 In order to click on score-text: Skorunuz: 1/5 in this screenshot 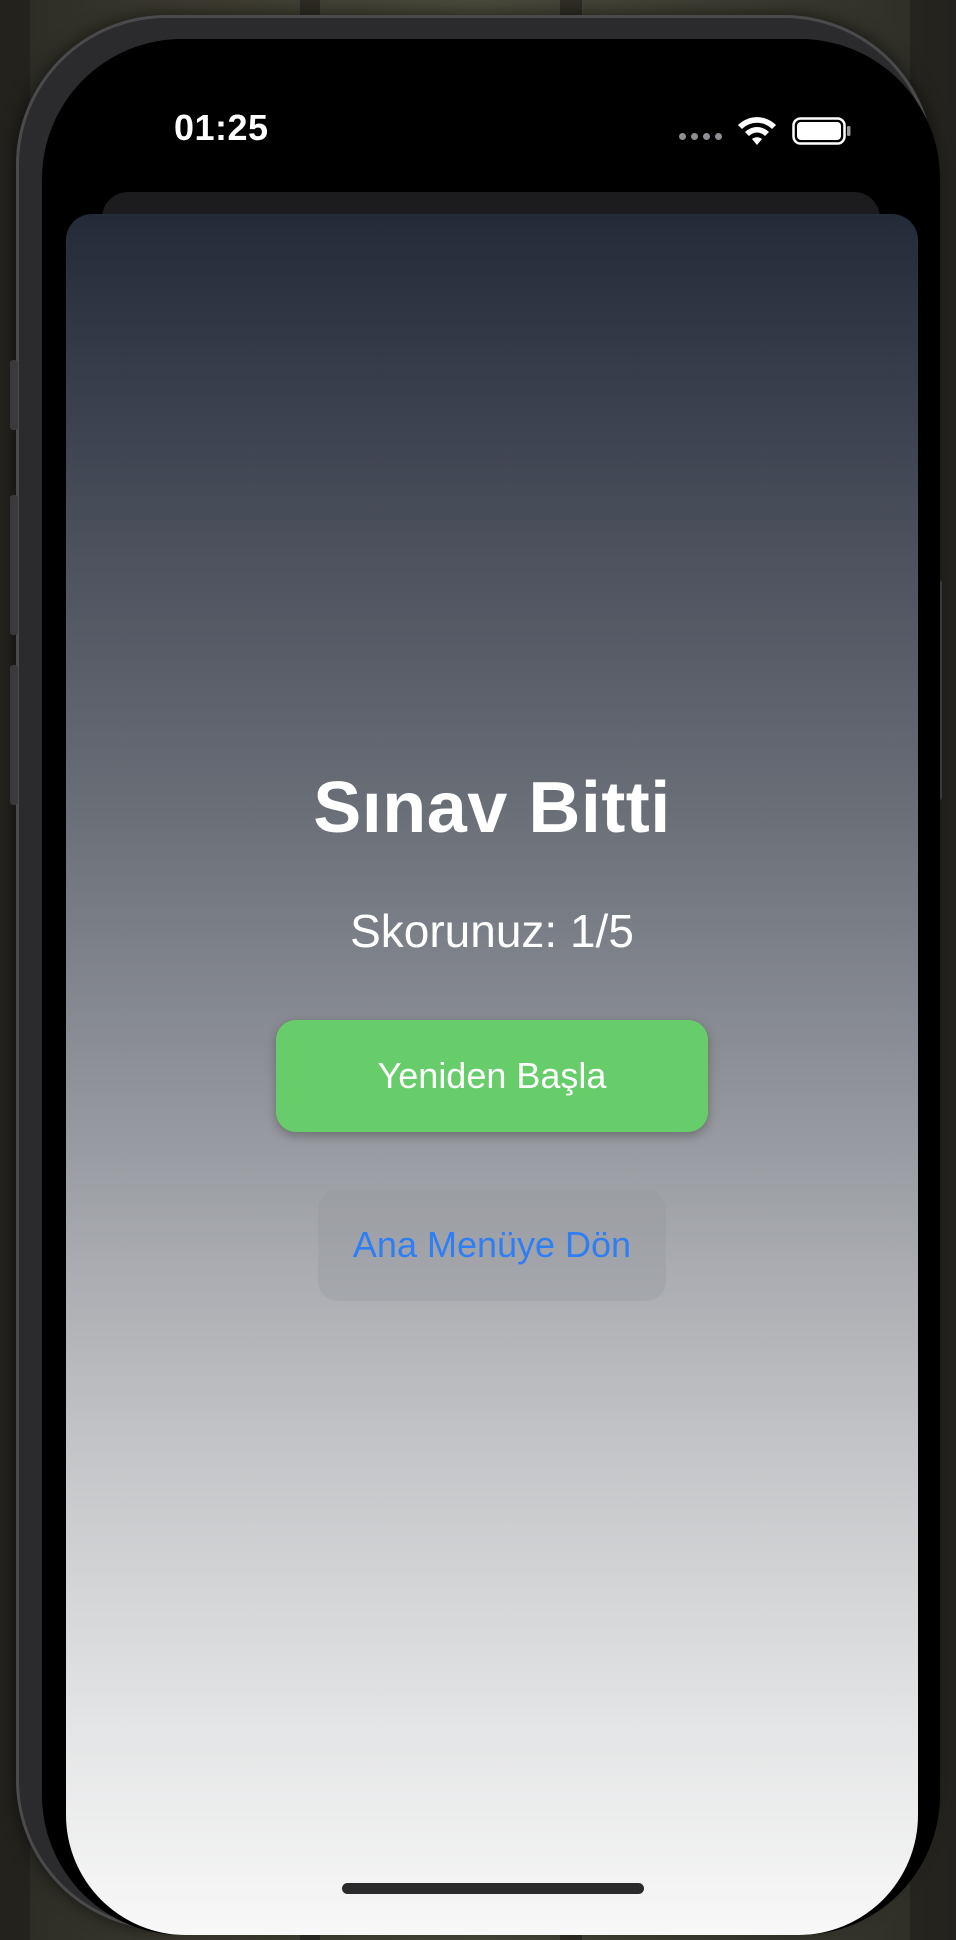, I will do `click(492, 931)`.